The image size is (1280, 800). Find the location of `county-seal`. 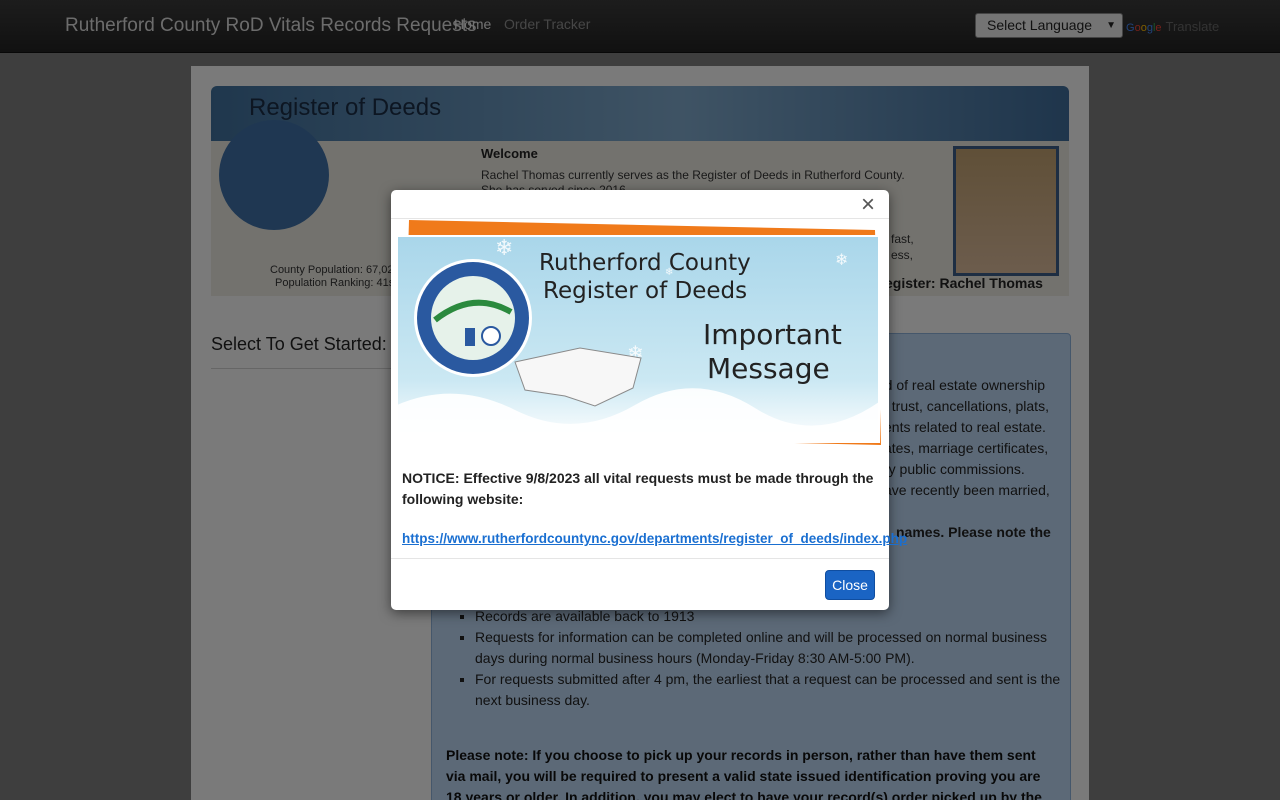

county-seal is located at coordinates (473, 318).